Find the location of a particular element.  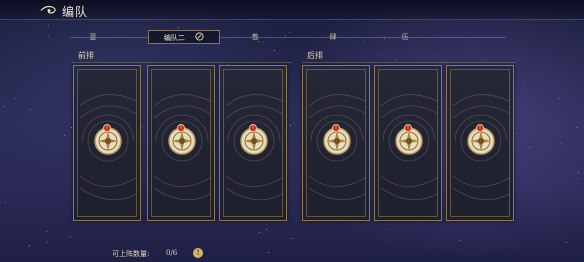

back-arrow-icon is located at coordinates (49, 10).